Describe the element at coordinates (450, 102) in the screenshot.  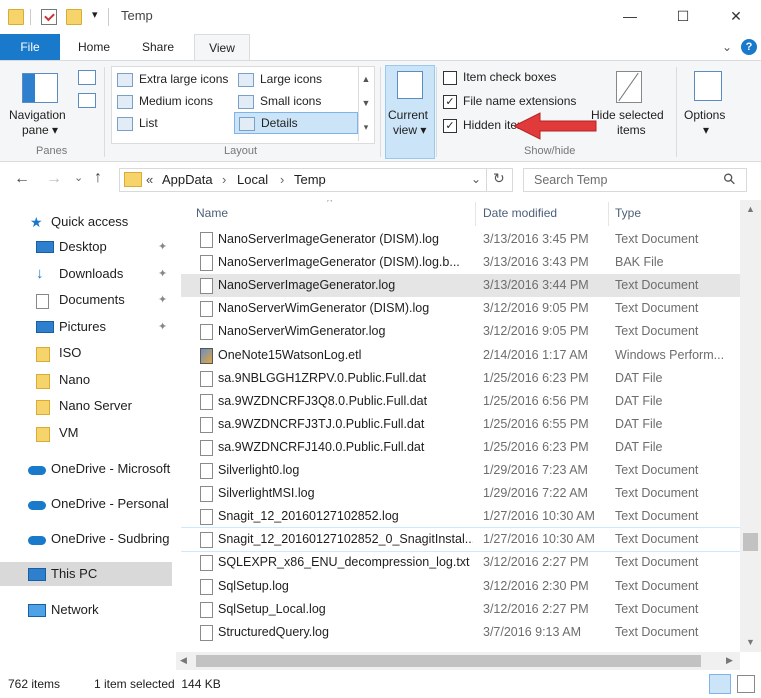
I see `file-name-extensions-checkbox: ✓` at that location.